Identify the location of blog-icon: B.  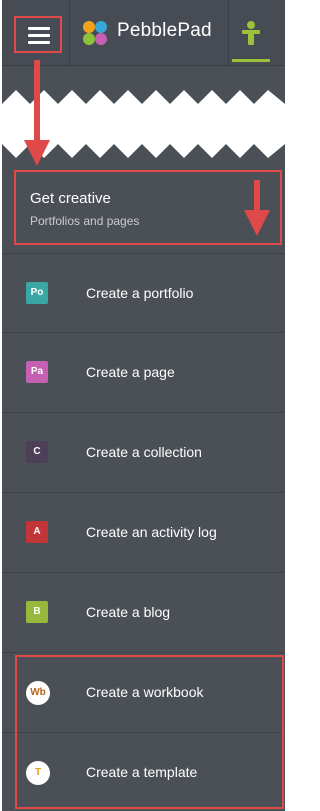
(37, 612).